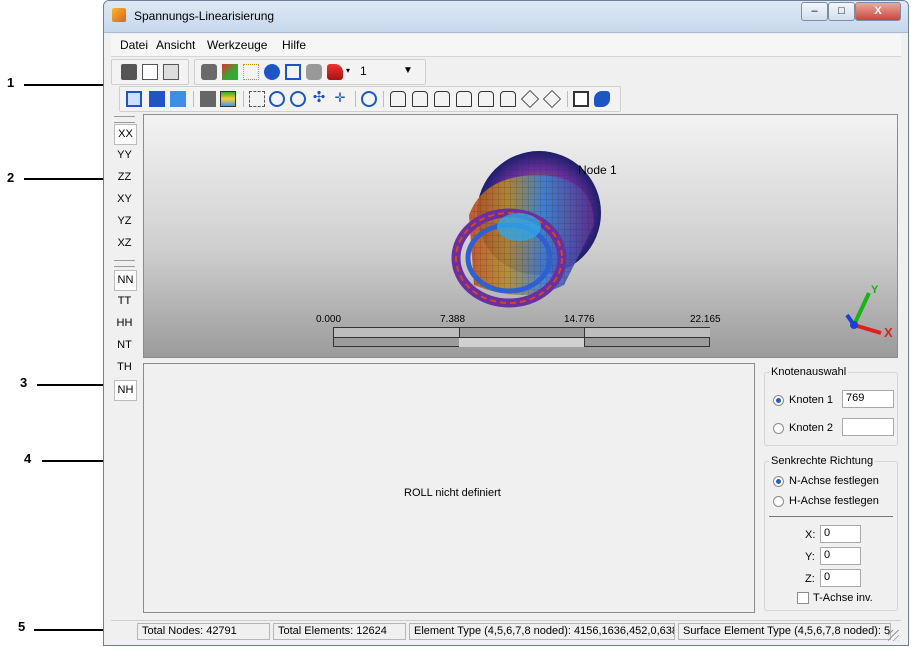  Describe the element at coordinates (129, 72) in the screenshot. I see `print-icon` at that location.